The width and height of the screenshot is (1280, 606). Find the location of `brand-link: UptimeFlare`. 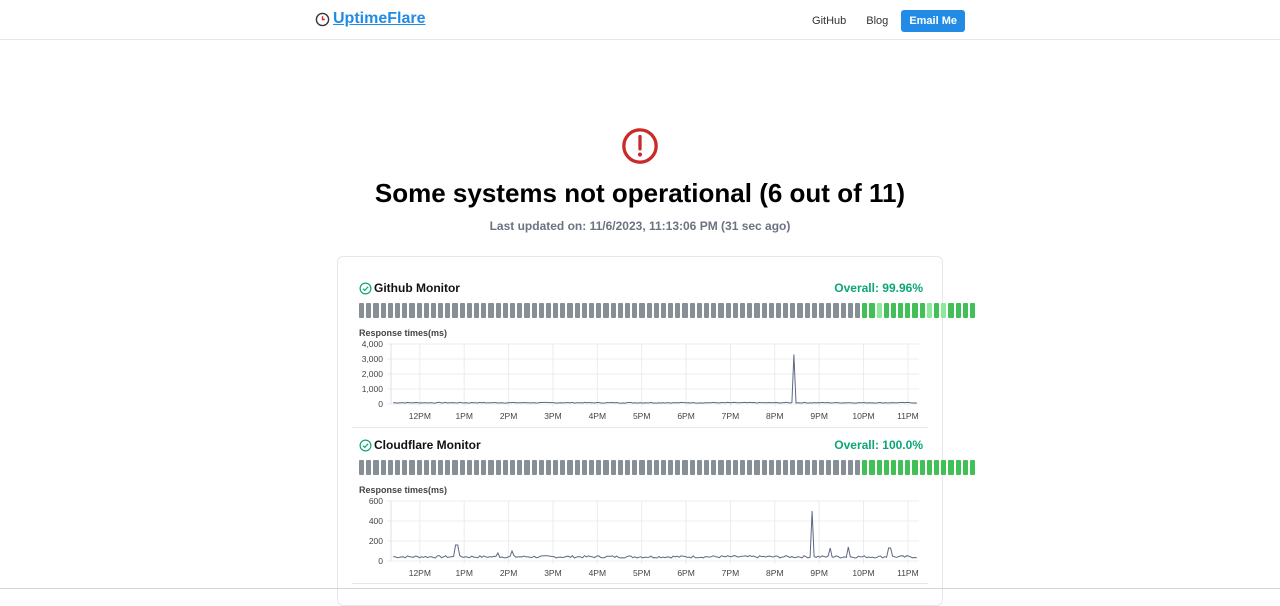

brand-link: UptimeFlare is located at coordinates (370, 19).